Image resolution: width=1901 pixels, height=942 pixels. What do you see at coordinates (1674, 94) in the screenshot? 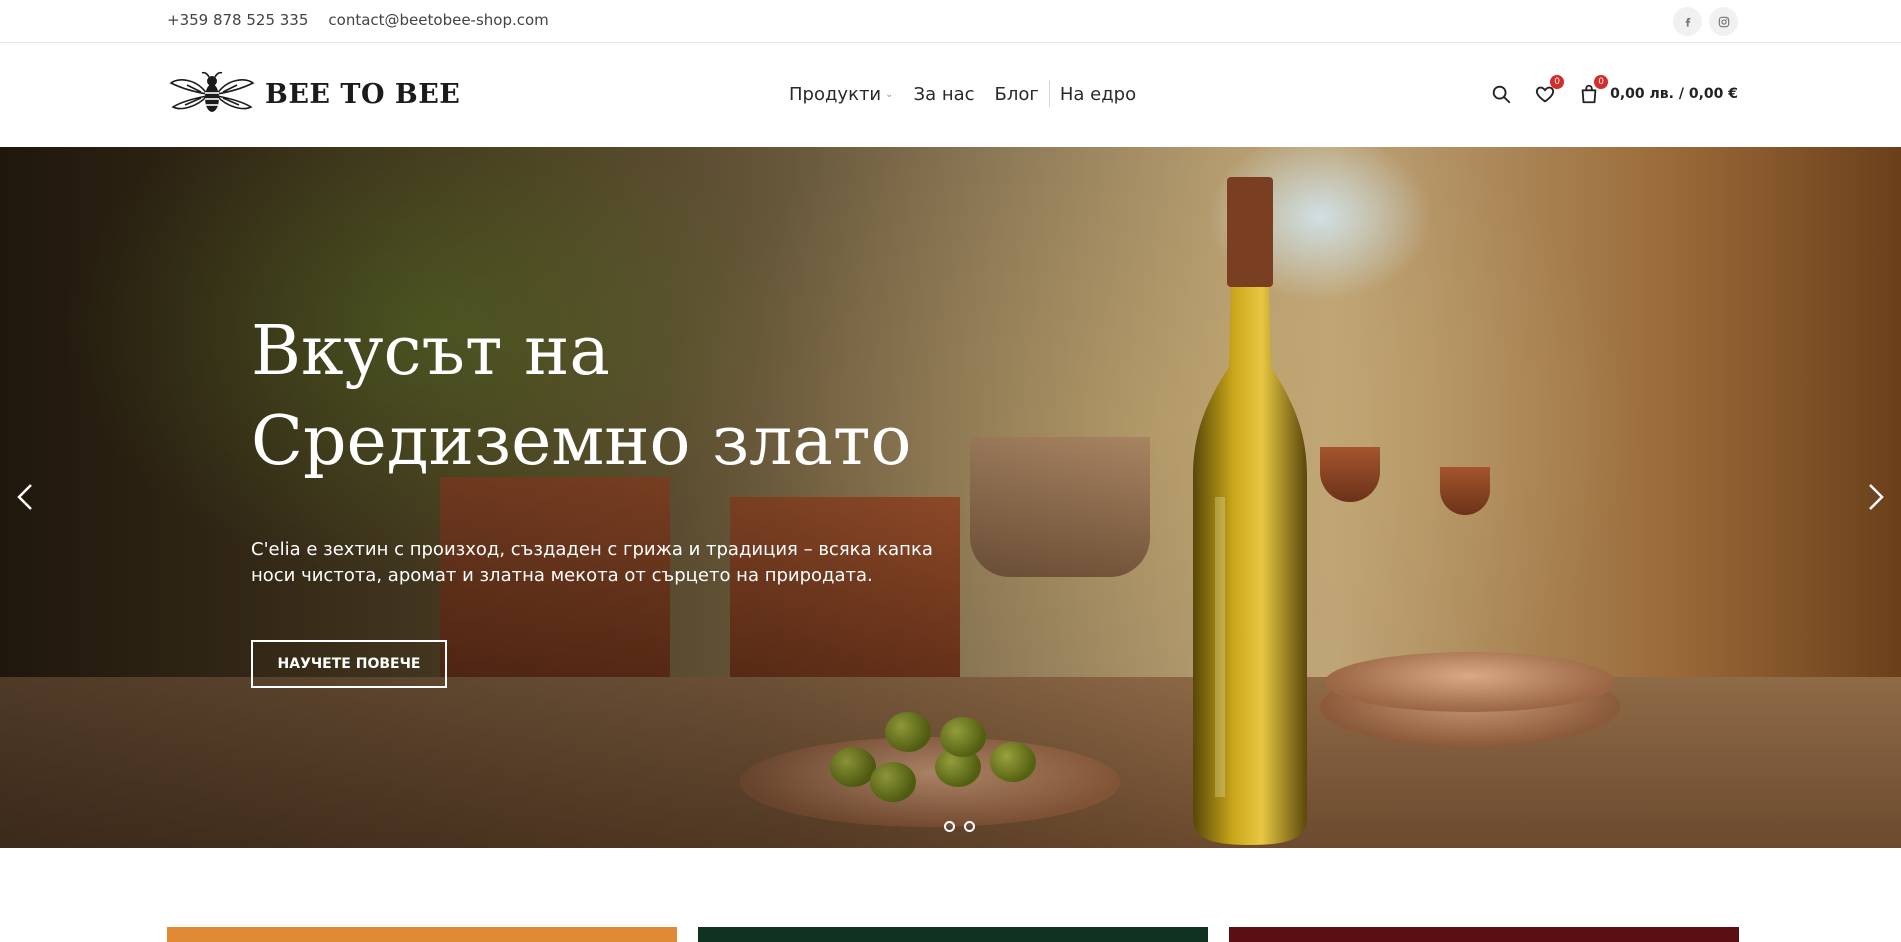
I see `cart-total: 0,00 лв. / 0,00 €` at bounding box center [1674, 94].